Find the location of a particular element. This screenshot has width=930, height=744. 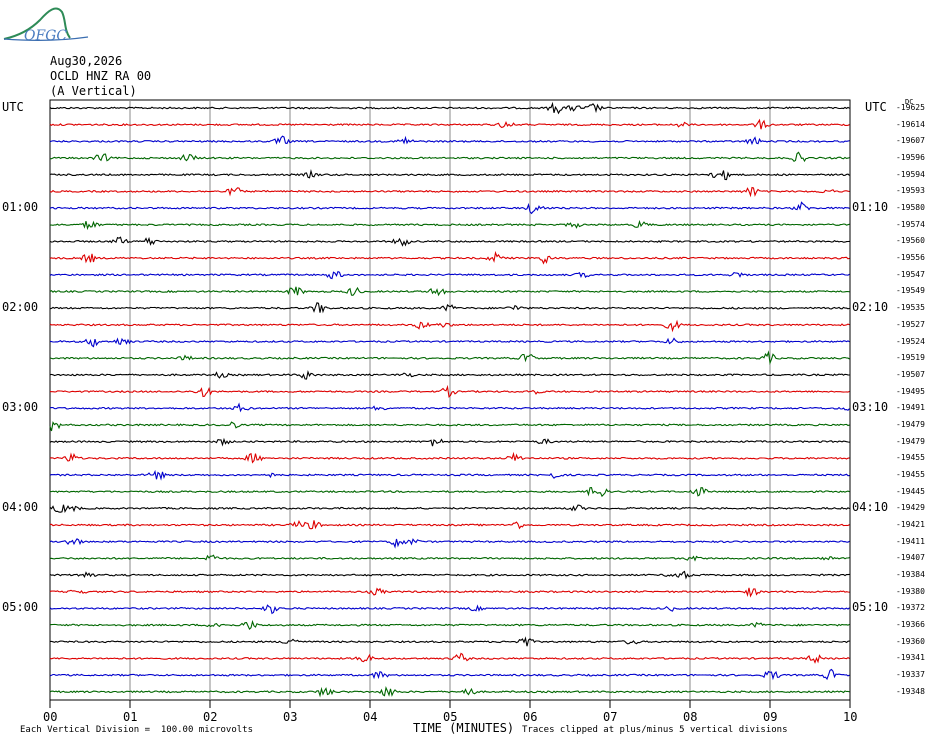

left-hour-label: 01:00 is located at coordinates (20, 207).